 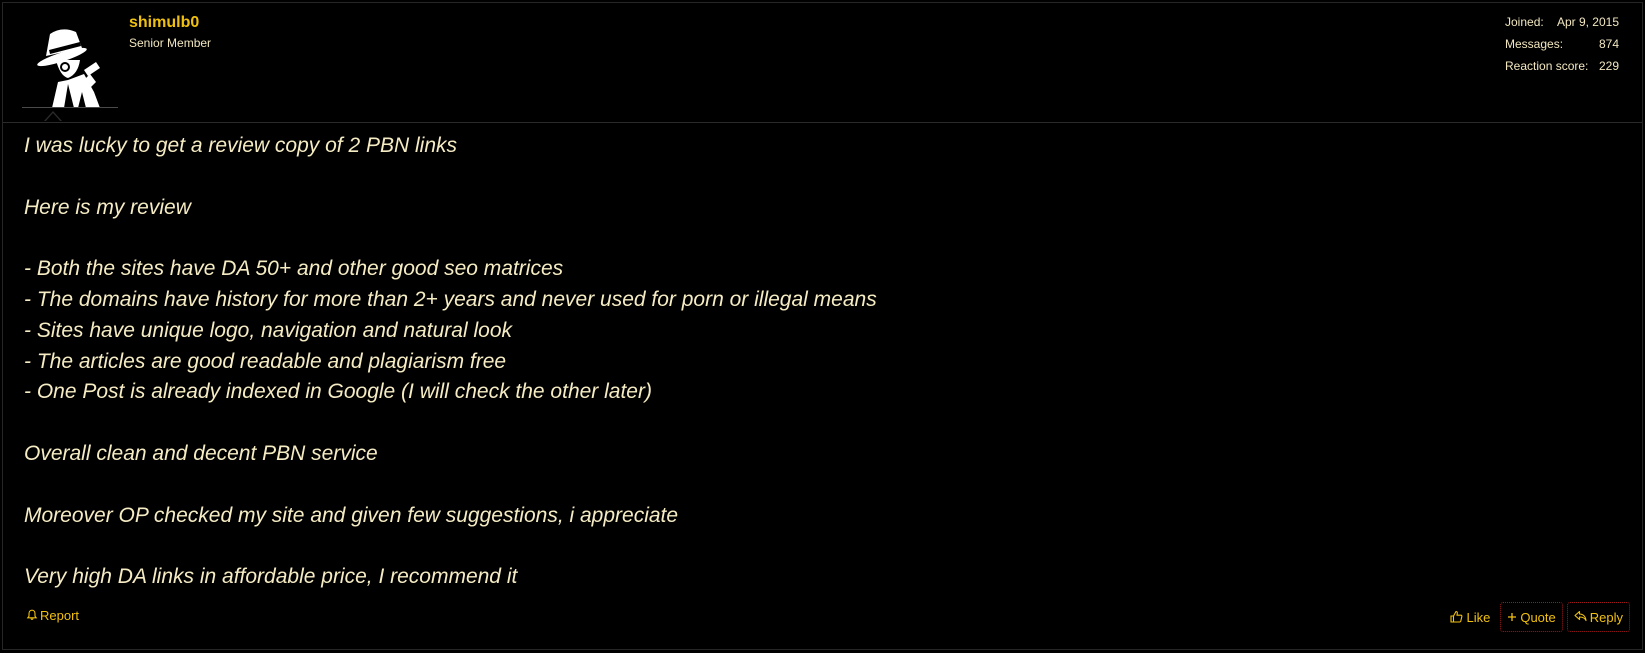 What do you see at coordinates (1478, 617) in the screenshot?
I see `like-label: Like` at bounding box center [1478, 617].